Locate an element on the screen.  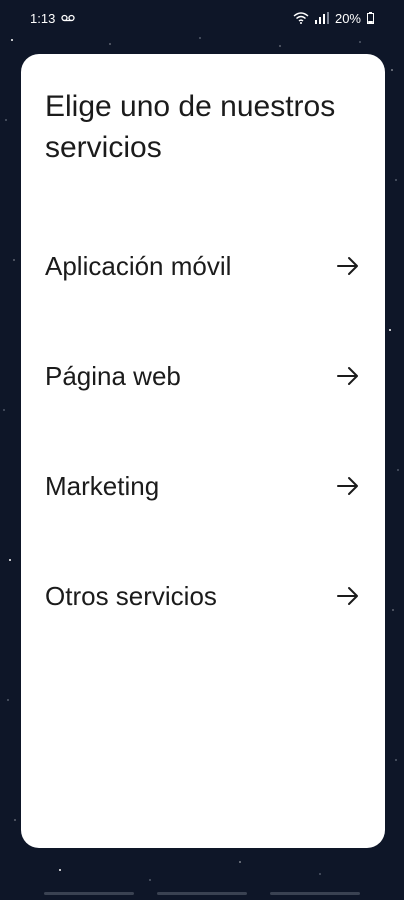
status-time: 1:13 is located at coordinates (43, 18).